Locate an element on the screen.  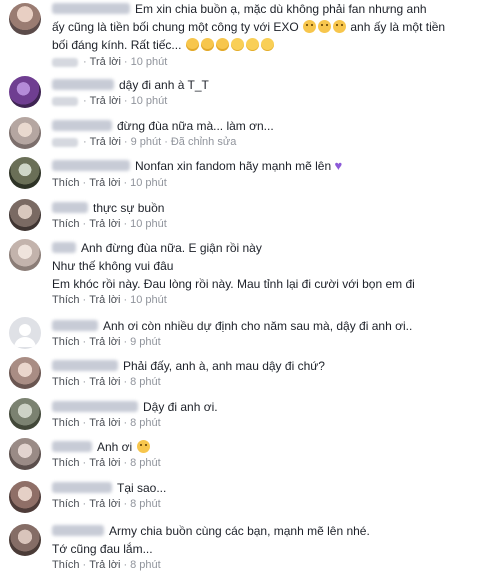
comment-actions: Thích · Trả lời · 9 phút is located at coordinates (106, 342).